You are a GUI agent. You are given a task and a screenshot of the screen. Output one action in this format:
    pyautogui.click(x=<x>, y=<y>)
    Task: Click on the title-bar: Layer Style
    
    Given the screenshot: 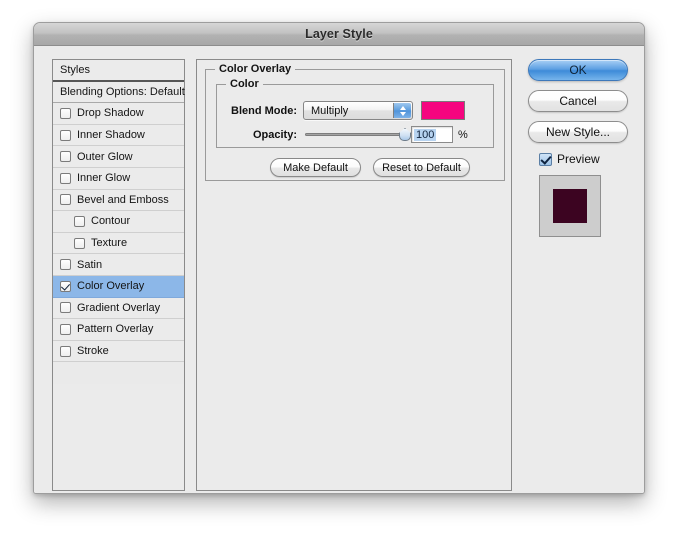 What is the action you would take?
    pyautogui.click(x=339, y=34)
    